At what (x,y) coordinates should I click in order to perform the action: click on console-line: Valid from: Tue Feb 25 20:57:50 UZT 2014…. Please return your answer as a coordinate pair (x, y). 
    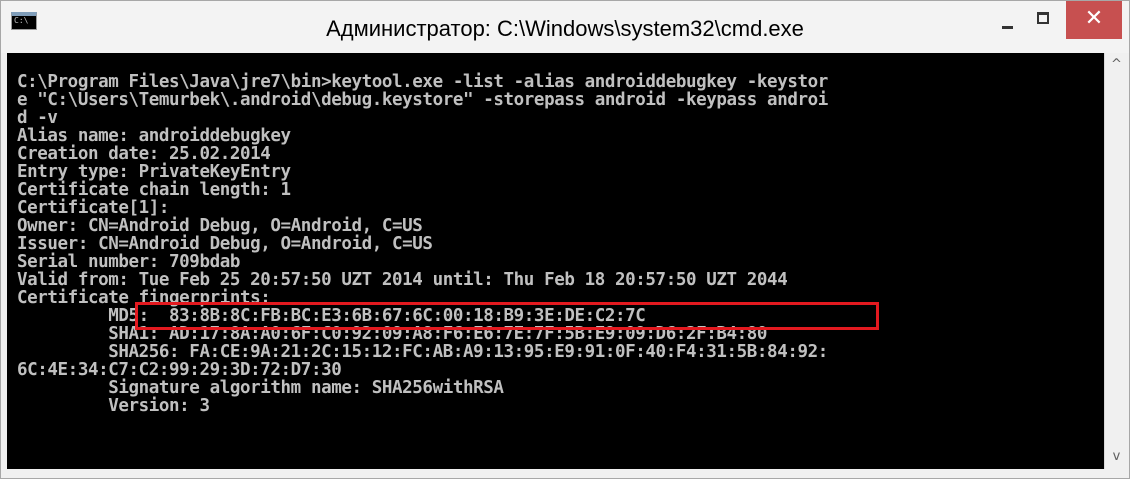
    Looking at the image, I should click on (402, 280).